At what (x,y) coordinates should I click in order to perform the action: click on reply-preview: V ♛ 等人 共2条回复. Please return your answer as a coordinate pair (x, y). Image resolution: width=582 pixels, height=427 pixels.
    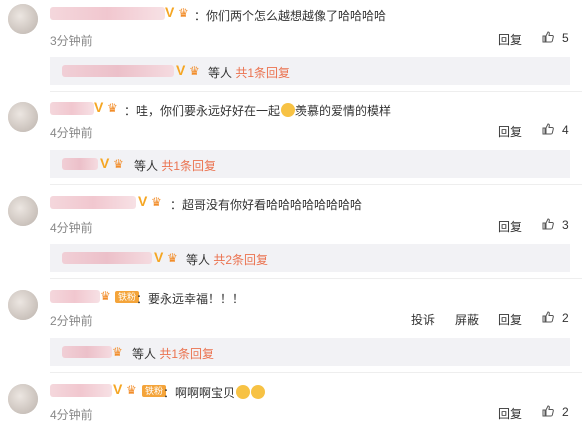
    Looking at the image, I should click on (310, 258).